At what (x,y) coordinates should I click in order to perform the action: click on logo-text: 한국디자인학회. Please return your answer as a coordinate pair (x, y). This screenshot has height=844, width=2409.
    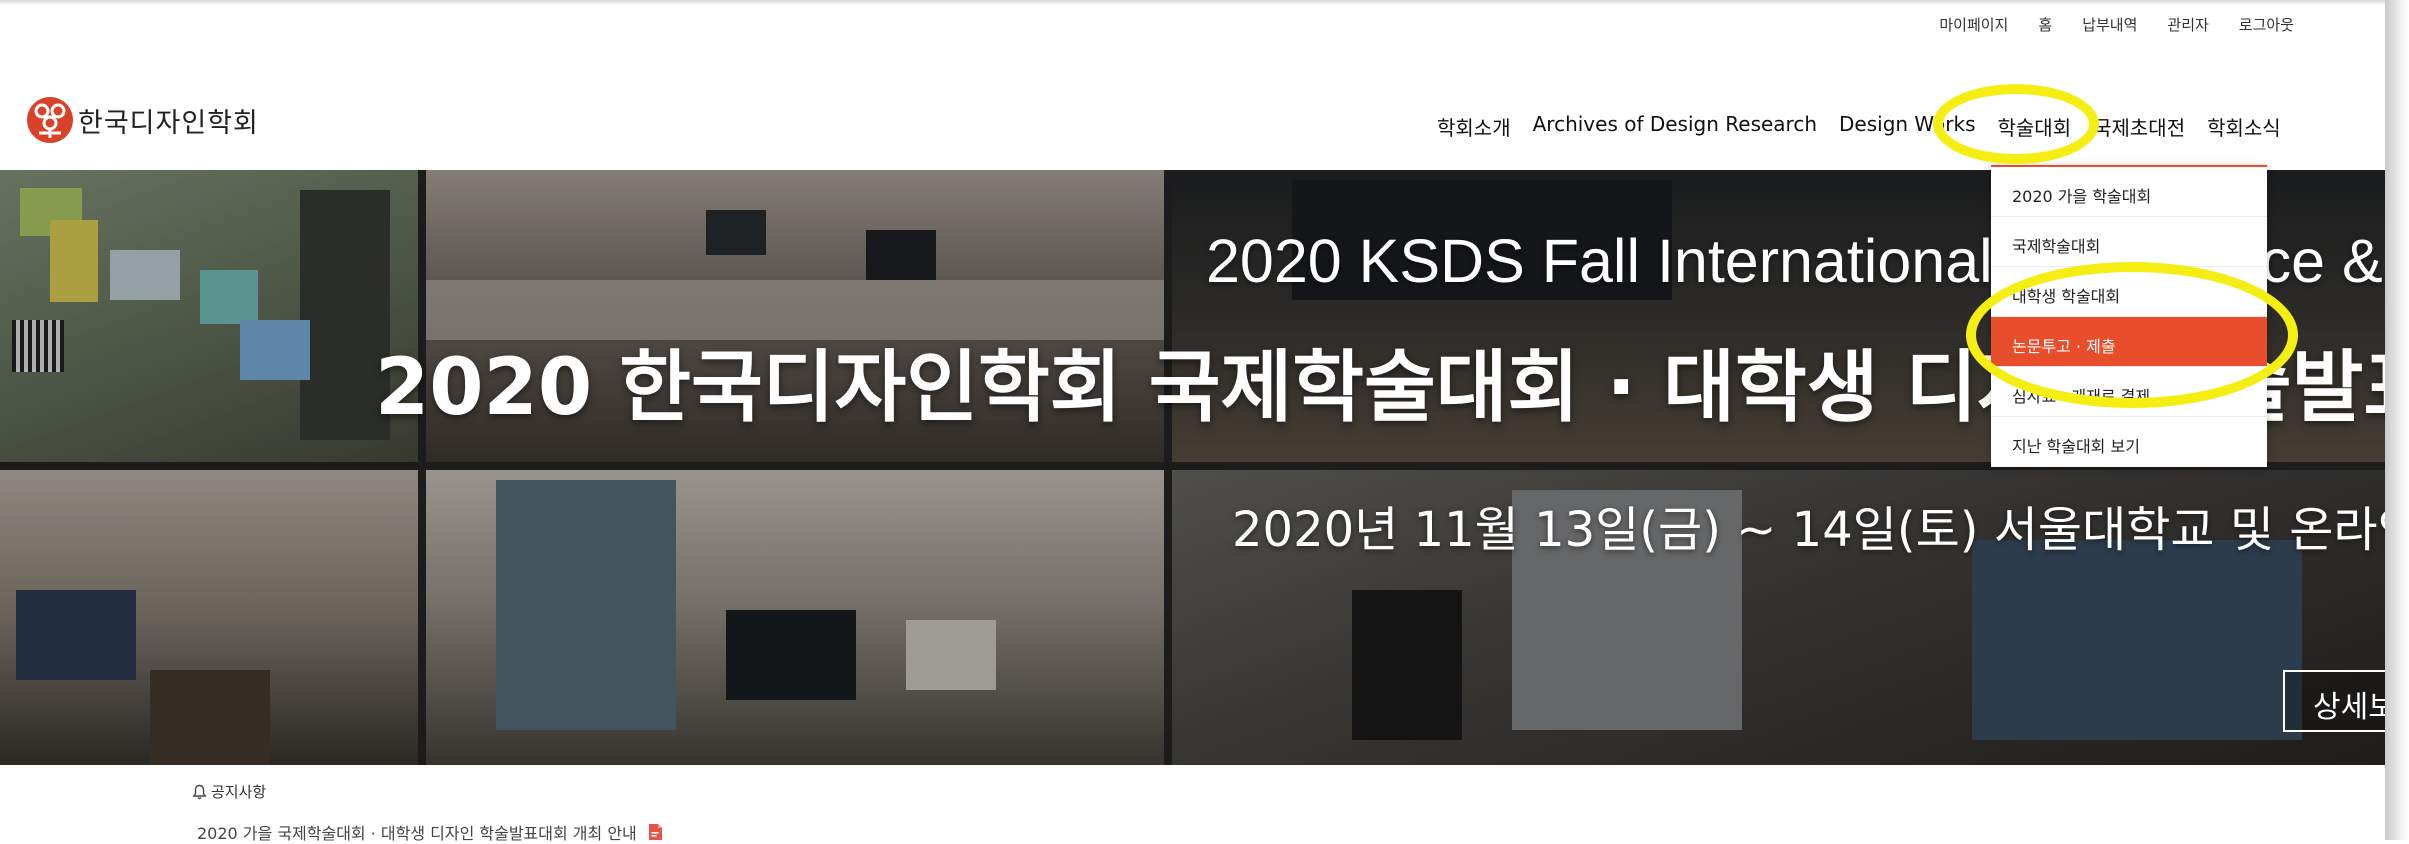
    Looking at the image, I should click on (168, 123).